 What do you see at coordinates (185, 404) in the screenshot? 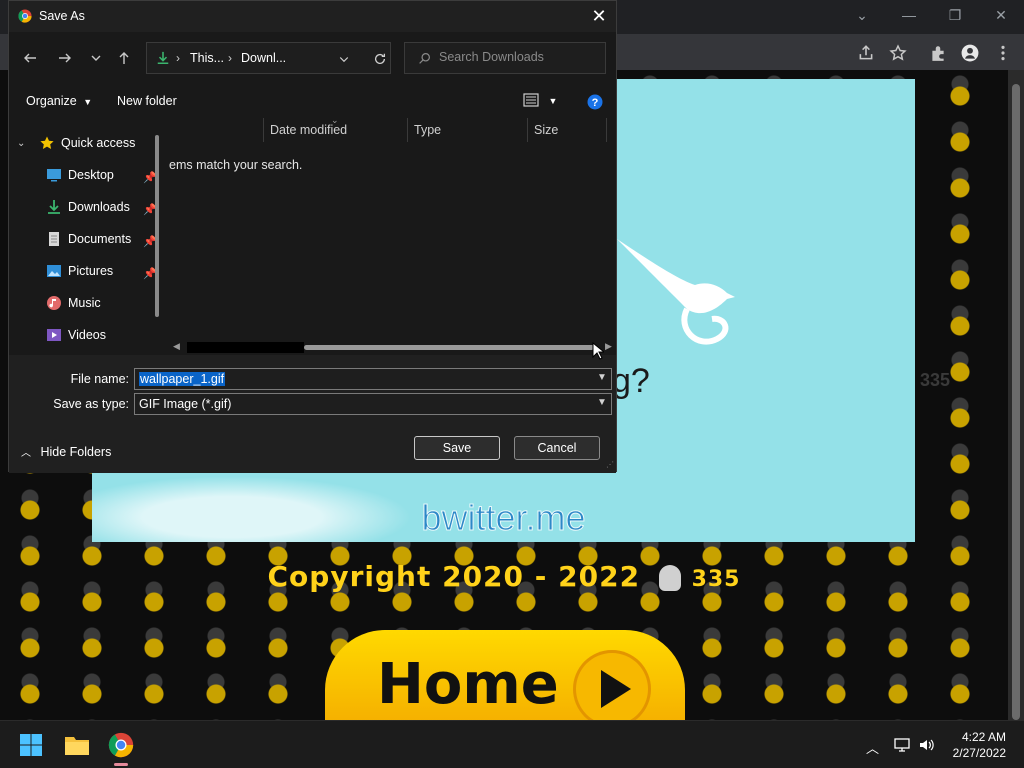
I see `save-type-value: GIF Image (*.gif)` at bounding box center [185, 404].